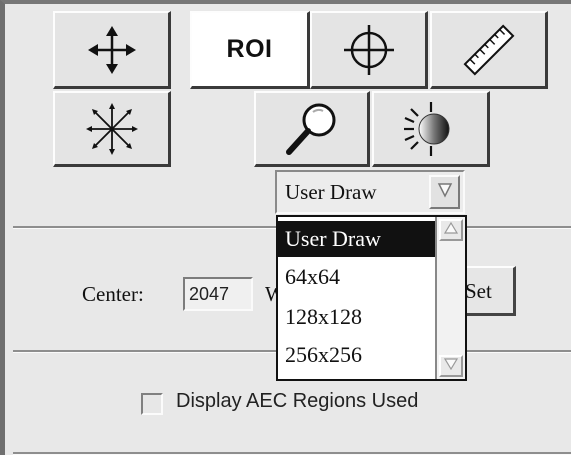 The image size is (571, 455). What do you see at coordinates (218, 294) in the screenshot?
I see `center-input: 2047` at bounding box center [218, 294].